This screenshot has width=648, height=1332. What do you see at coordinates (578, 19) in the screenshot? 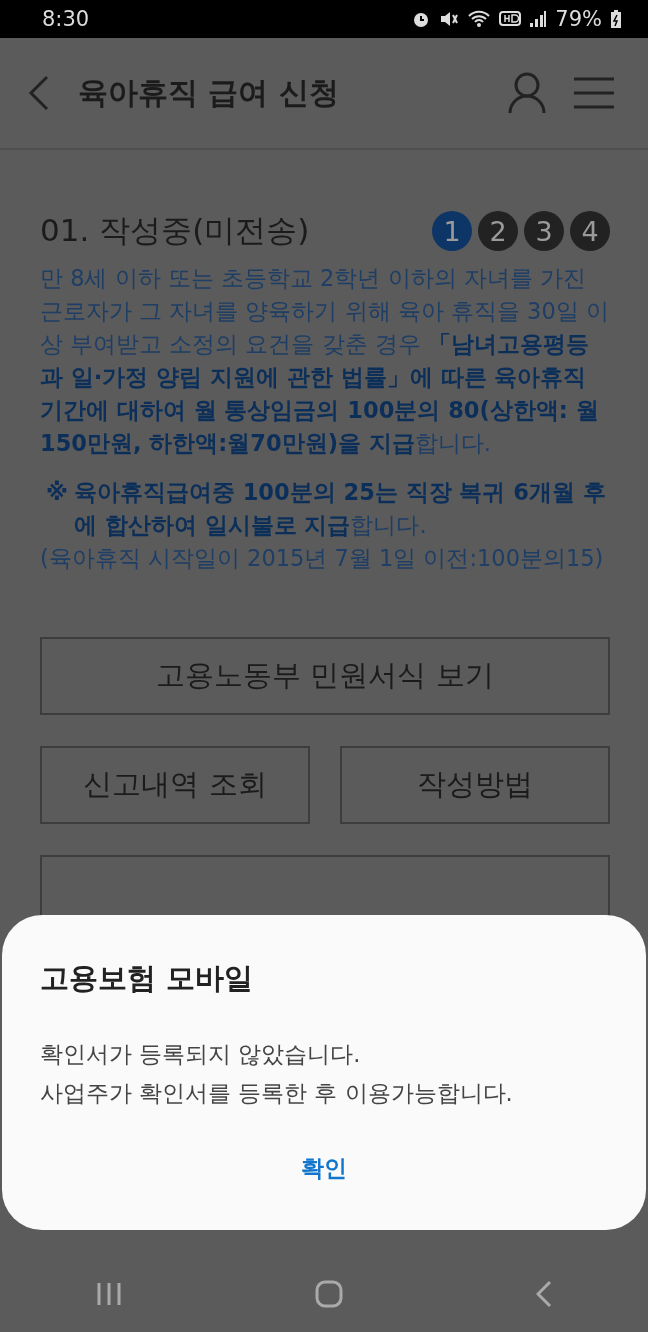
I see `battery-percent: 79%` at bounding box center [578, 19].